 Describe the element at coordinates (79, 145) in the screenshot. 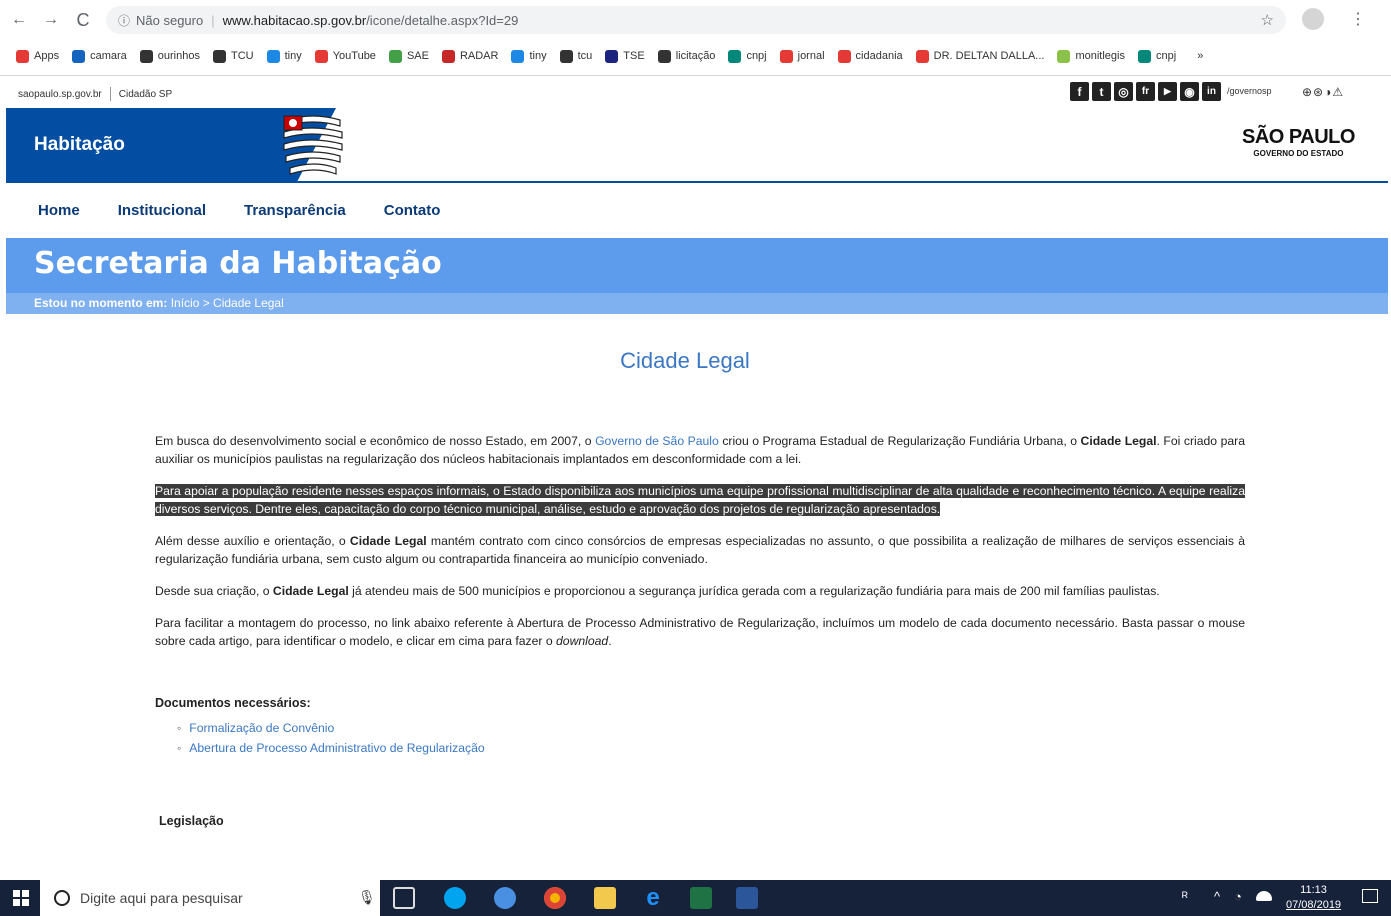

I see `site-title: Habitação` at that location.